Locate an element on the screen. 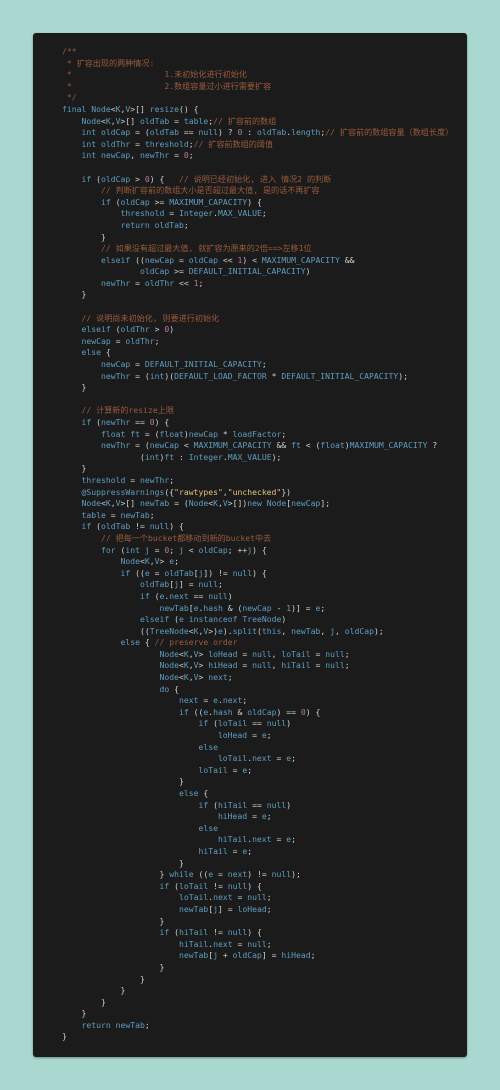 The height and width of the screenshot is (1090, 500). code-identifier: newCap is located at coordinates (203, 433).